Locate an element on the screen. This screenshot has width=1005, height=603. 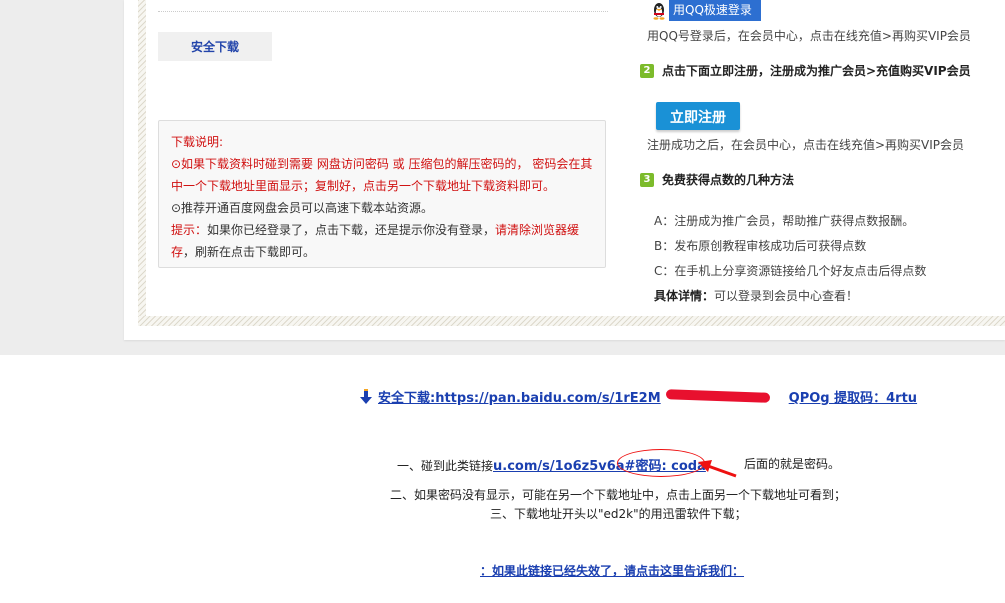
tip-text-c: ，刷新在点击下载即可。 is located at coordinates (249, 252).